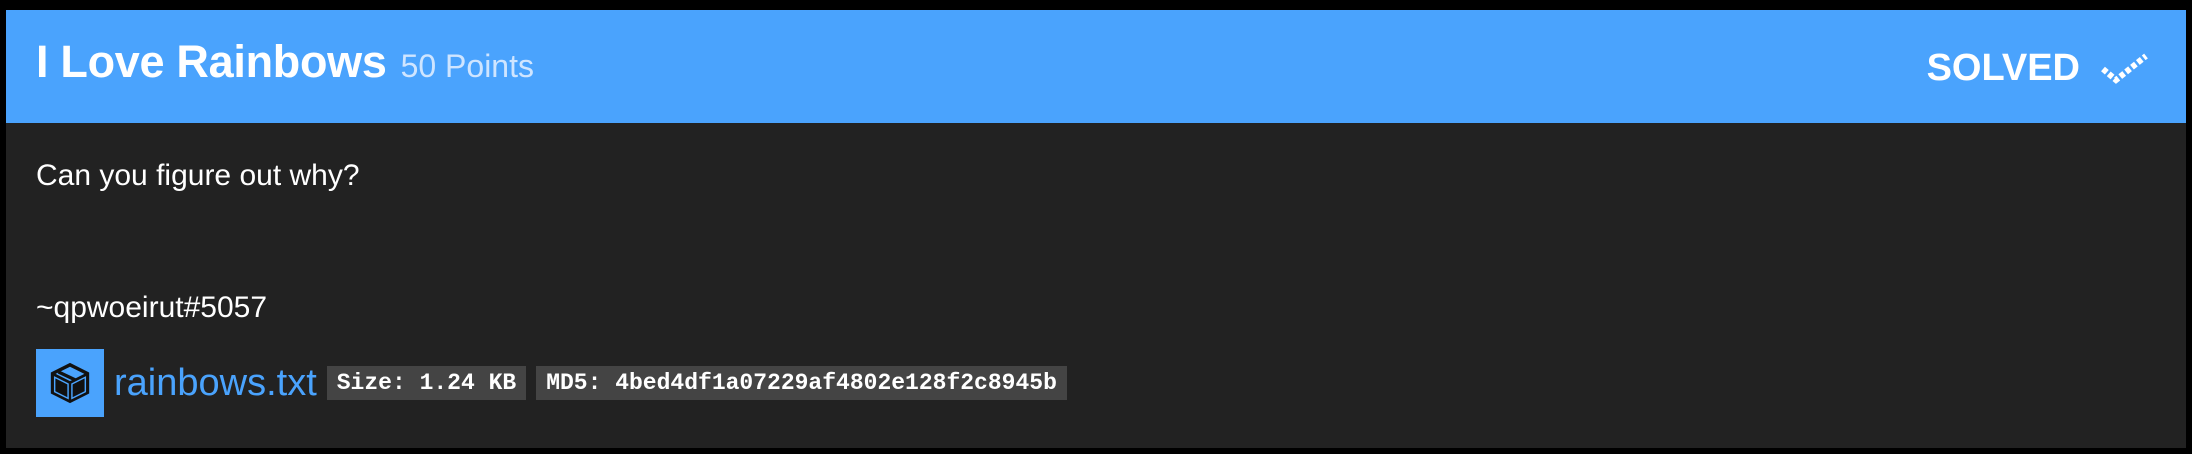 This screenshot has height=454, width=2192. Describe the element at coordinates (198, 175) in the screenshot. I see `challenge-description: Can you figure out why?` at that location.